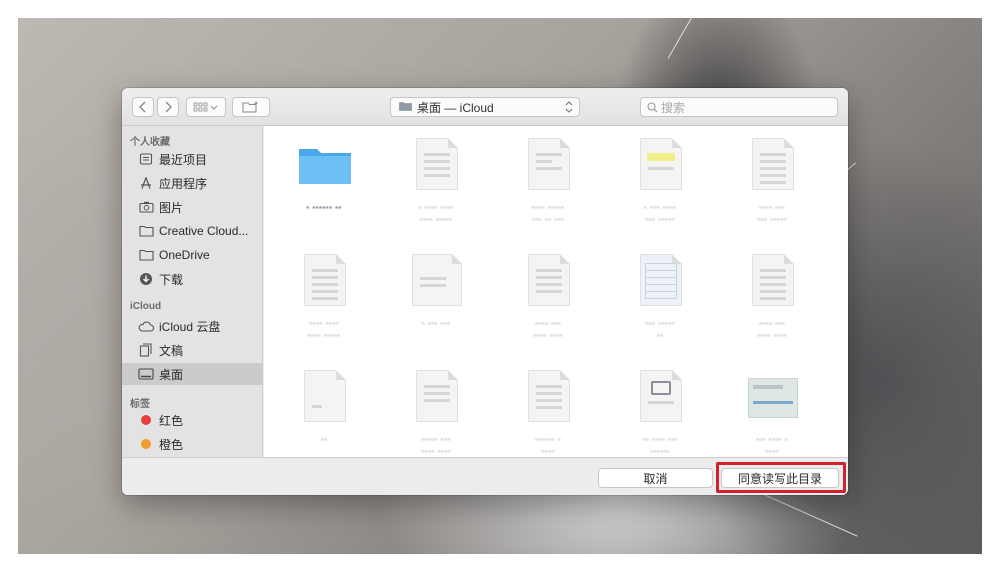 Image resolution: width=1000 pixels, height=572 pixels. I want to click on tags-heading: 标签, so click(140, 404).